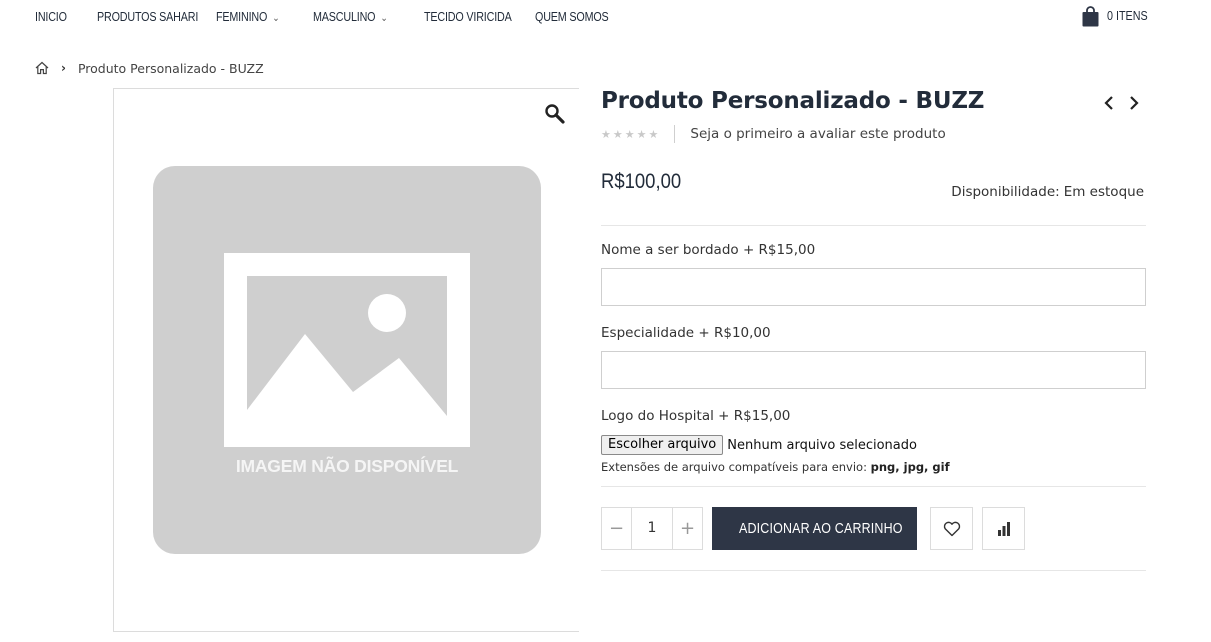 The image size is (1211, 642). I want to click on wishlist-button, so click(951, 528).